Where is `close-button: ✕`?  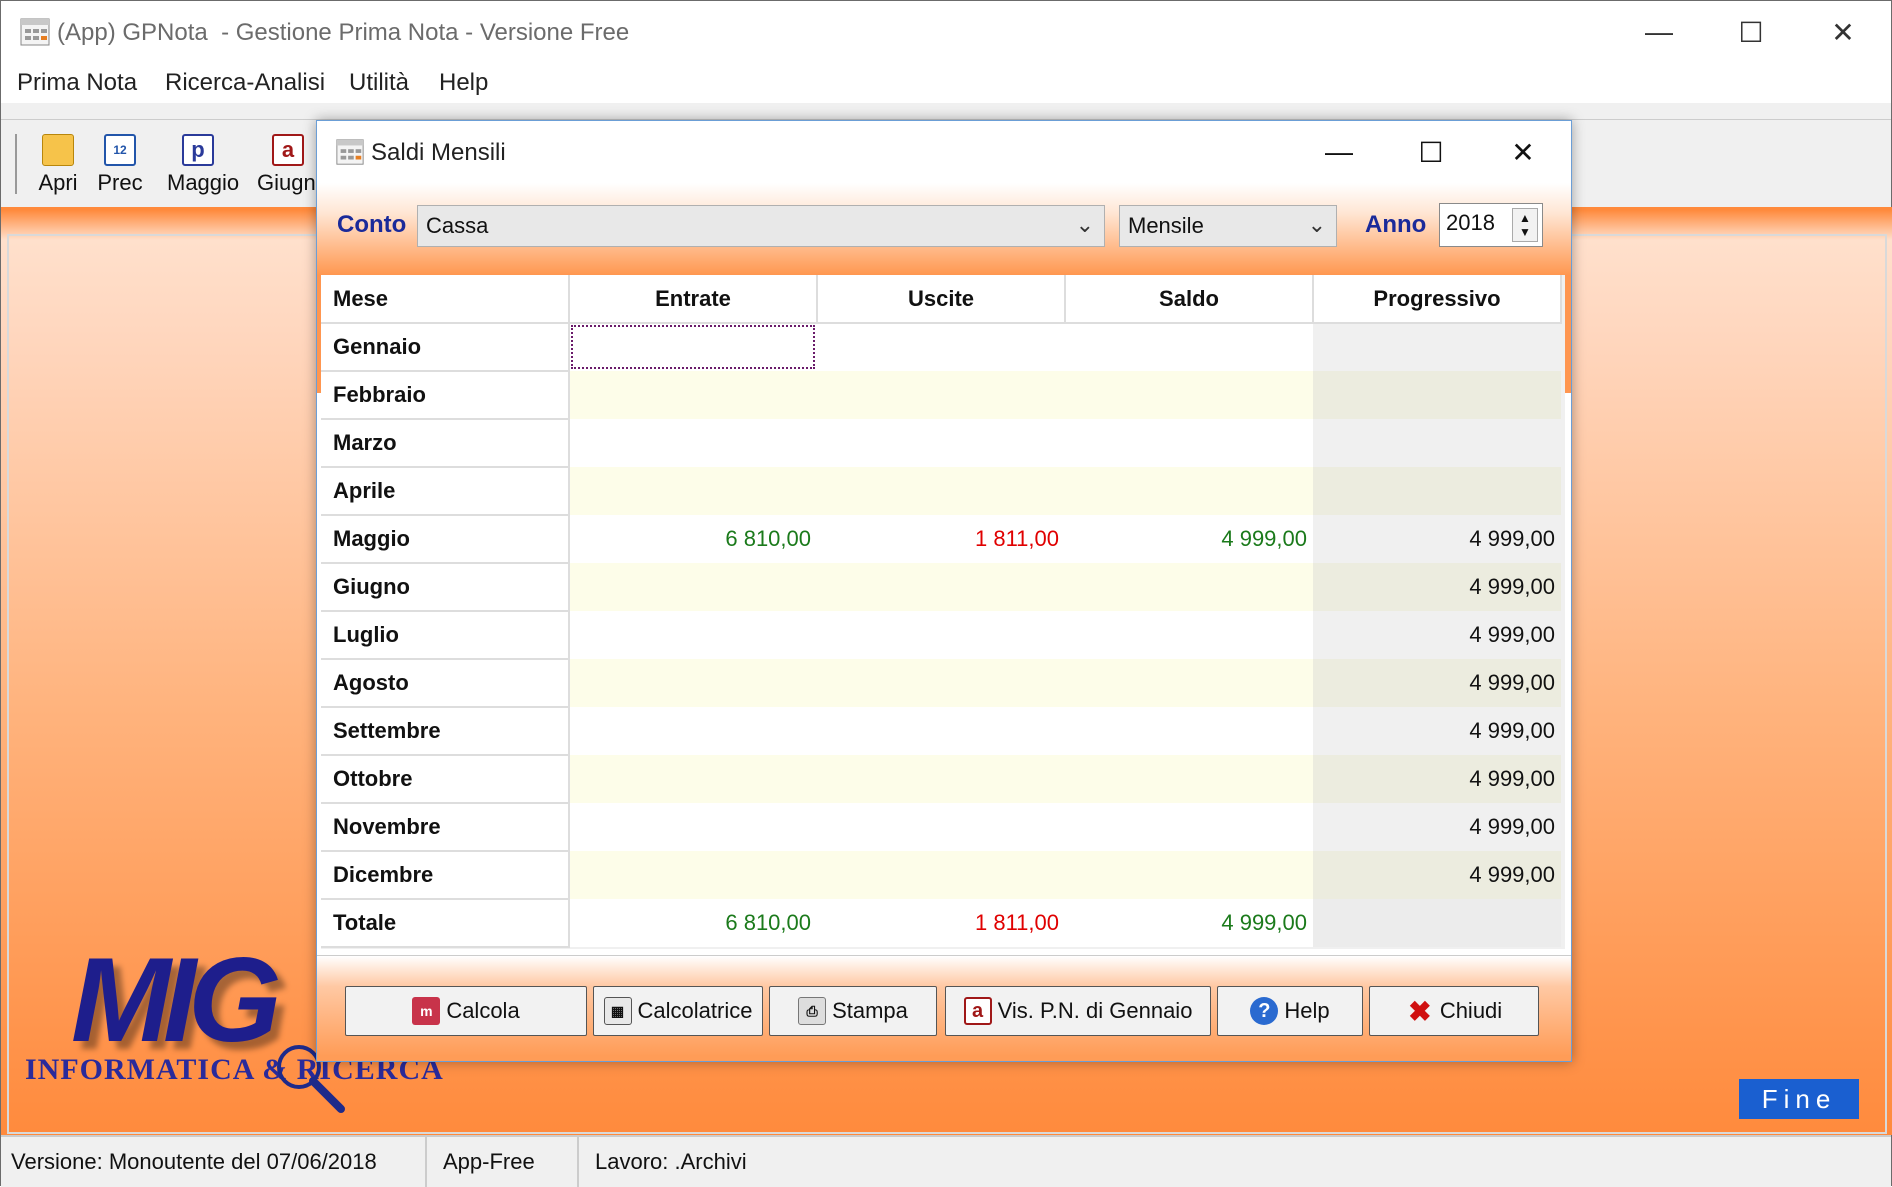
close-button: ✕ is located at coordinates (1843, 32).